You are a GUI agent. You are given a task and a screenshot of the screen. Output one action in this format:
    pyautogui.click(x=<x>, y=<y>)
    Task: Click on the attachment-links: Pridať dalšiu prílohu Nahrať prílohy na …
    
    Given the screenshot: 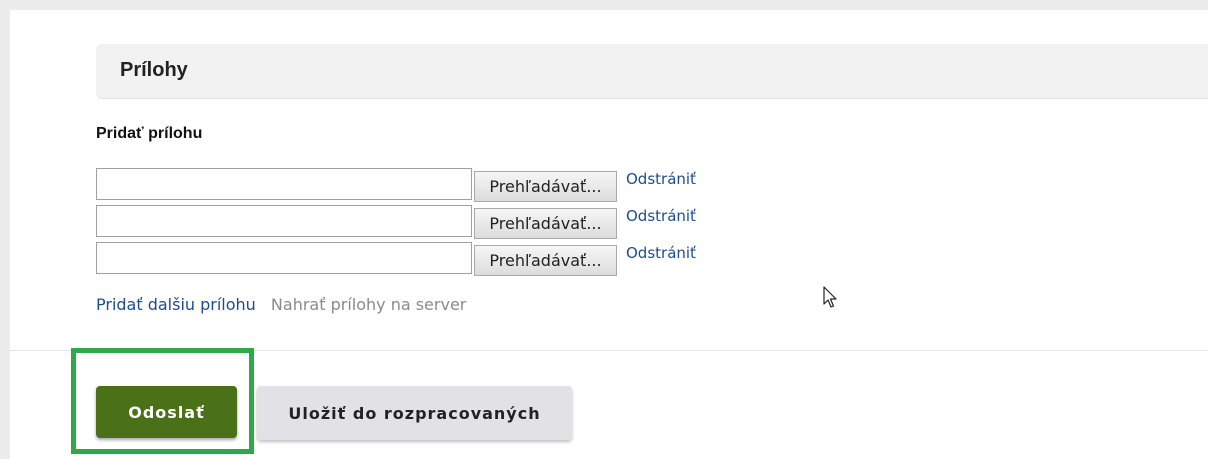 What is the action you would take?
    pyautogui.click(x=281, y=304)
    